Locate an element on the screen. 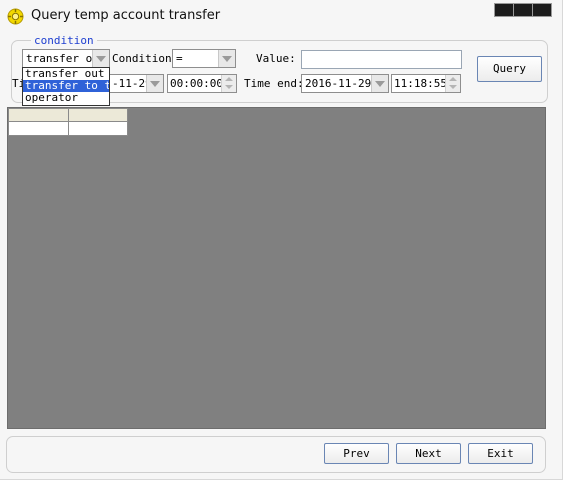 This screenshot has height=480, width=563. condition-group-label: condition is located at coordinates (64, 40).